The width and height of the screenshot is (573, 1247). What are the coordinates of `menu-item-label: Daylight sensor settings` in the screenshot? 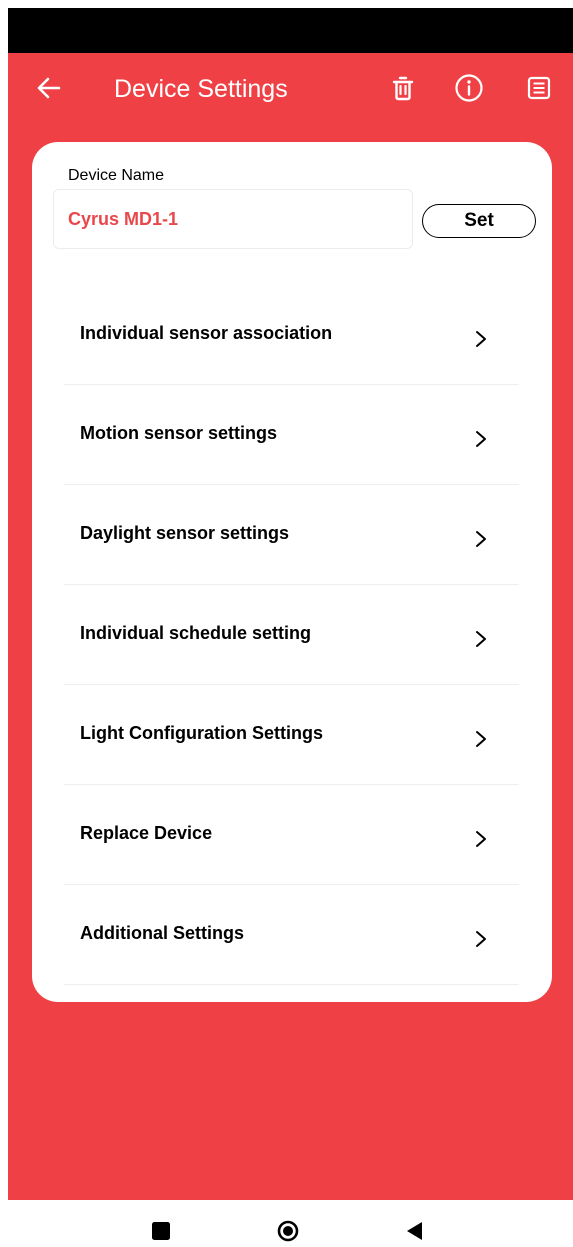 It's located at (185, 533).